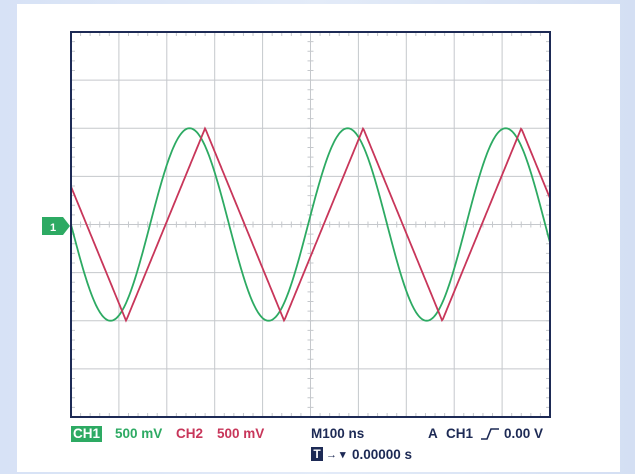 This screenshot has width=635, height=474. Describe the element at coordinates (338, 433) in the screenshot. I see `timebase-readout: M100 ns` at that location.